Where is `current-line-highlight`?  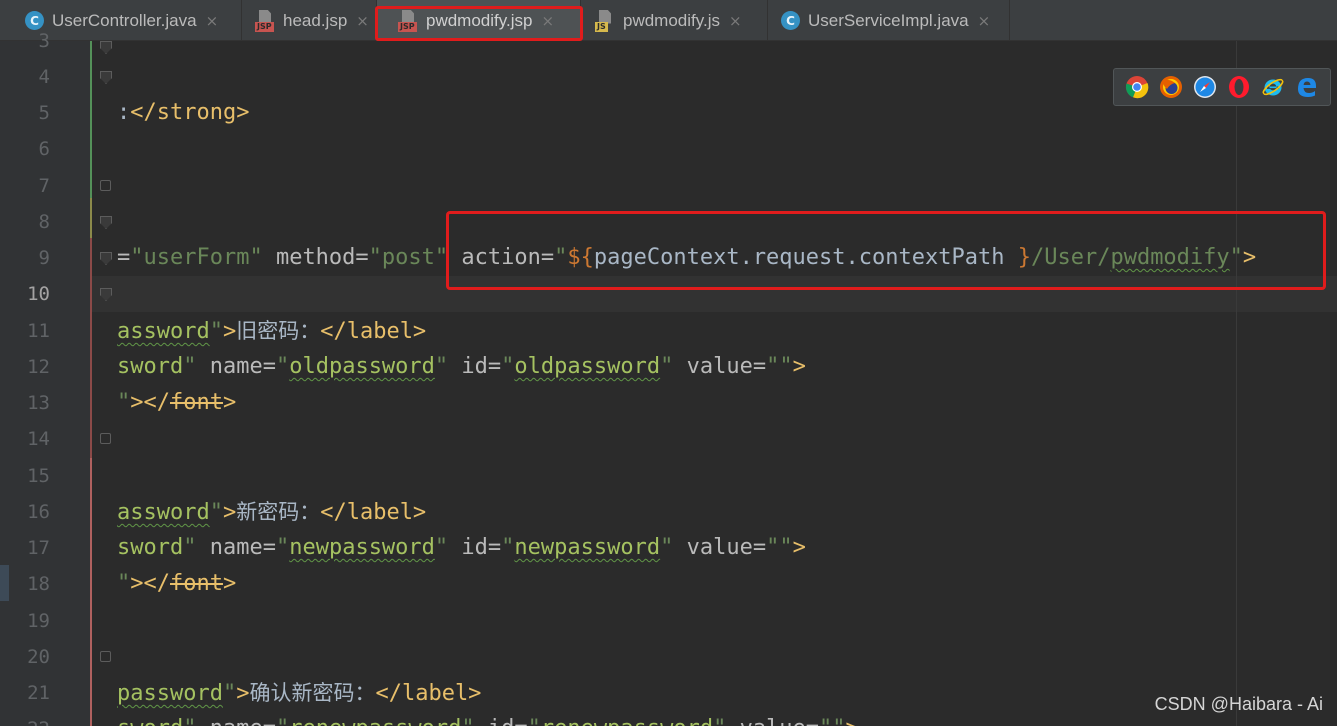 current-line-highlight is located at coordinates (673, 294).